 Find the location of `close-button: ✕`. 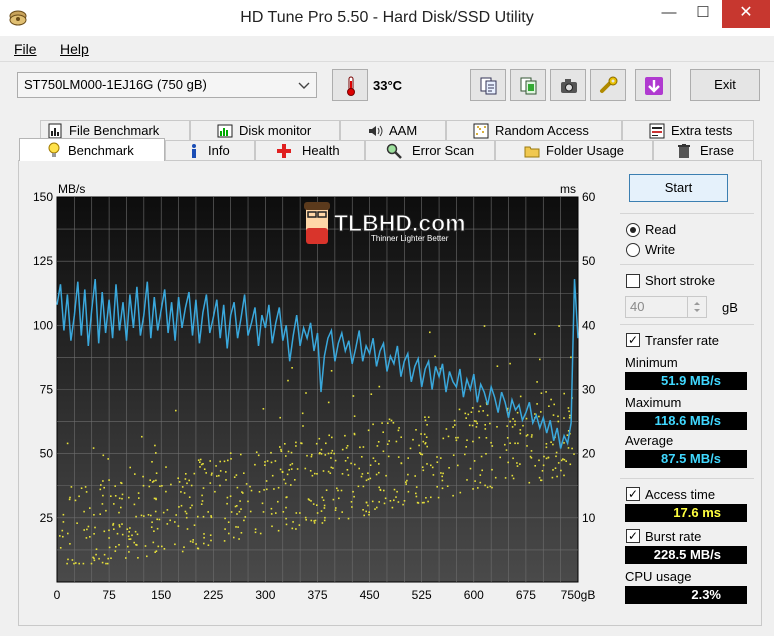

close-button: ✕ is located at coordinates (746, 14).